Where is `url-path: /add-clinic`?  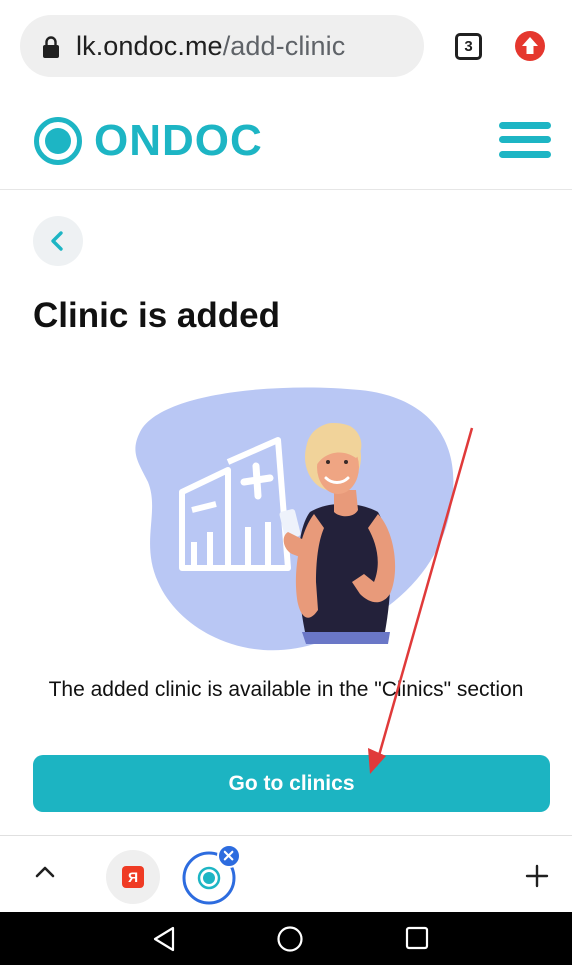
url-path: /add-clinic is located at coordinates (284, 46).